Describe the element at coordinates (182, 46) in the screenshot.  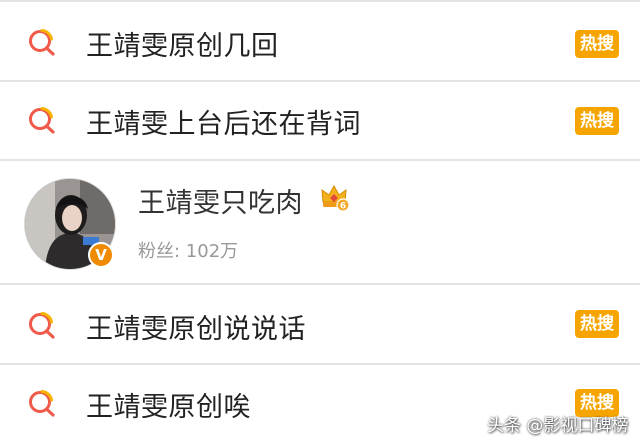
I see `search-result-text: 王靖雯原创几回` at that location.